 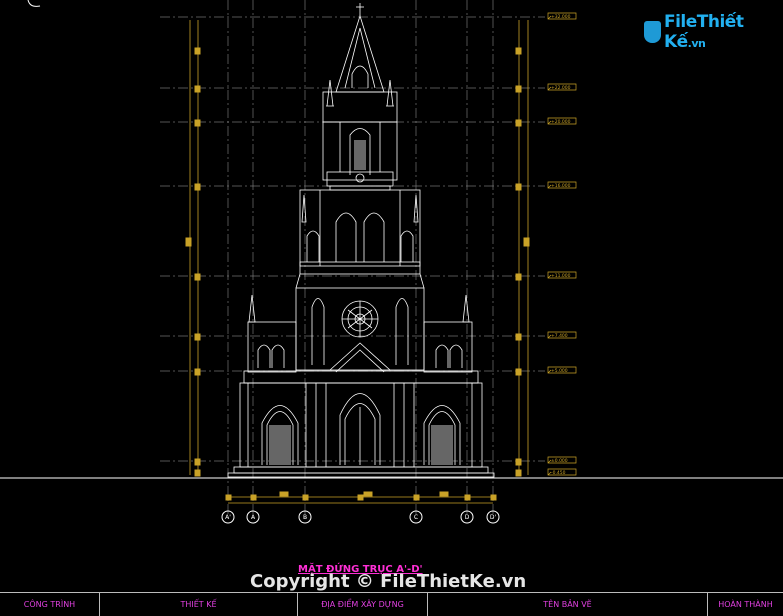 What do you see at coordinates (696, 43) in the screenshot?
I see `logo-suffix: .vn` at bounding box center [696, 43].